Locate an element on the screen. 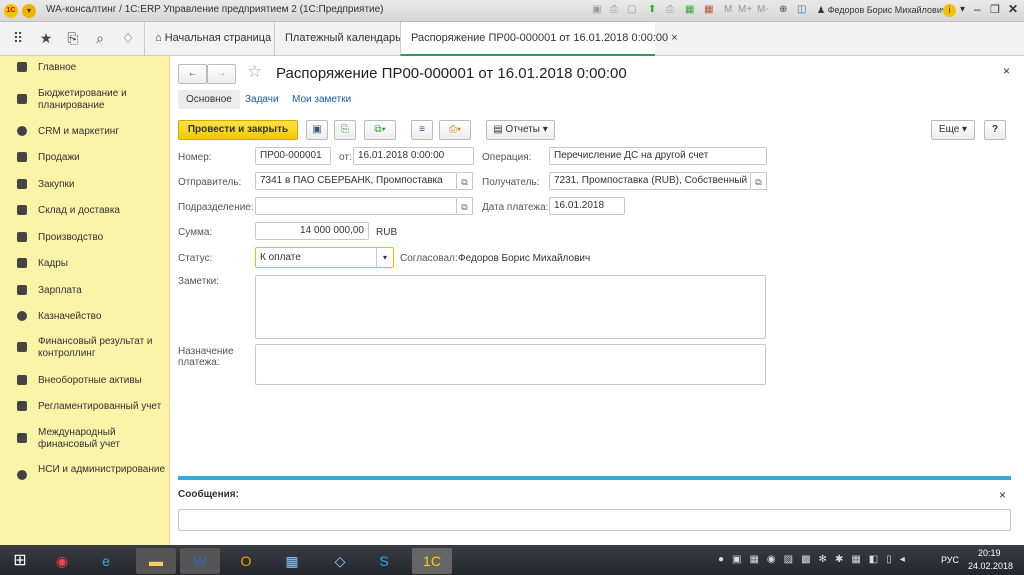 This screenshot has width=1024, height=575. close-messages-button: × is located at coordinates (1002, 495).